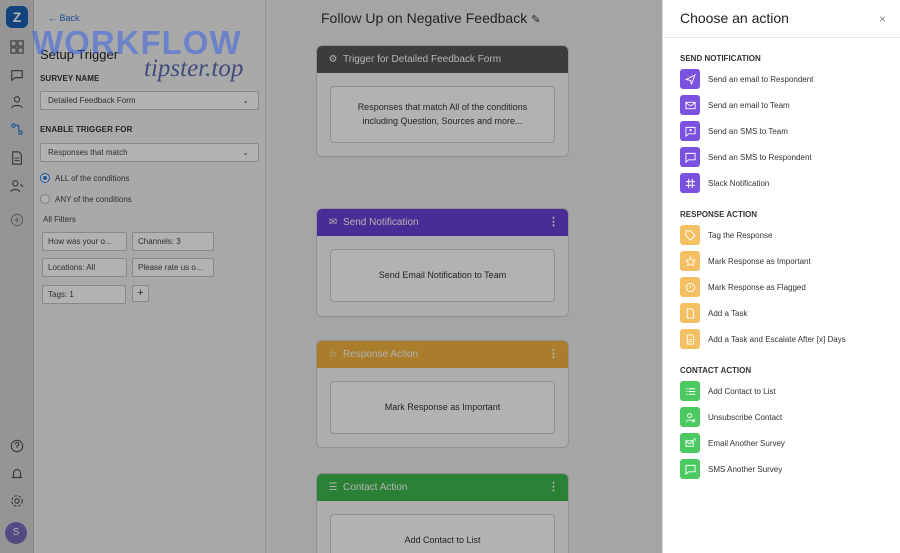  I want to click on avatar: S, so click(16, 533).